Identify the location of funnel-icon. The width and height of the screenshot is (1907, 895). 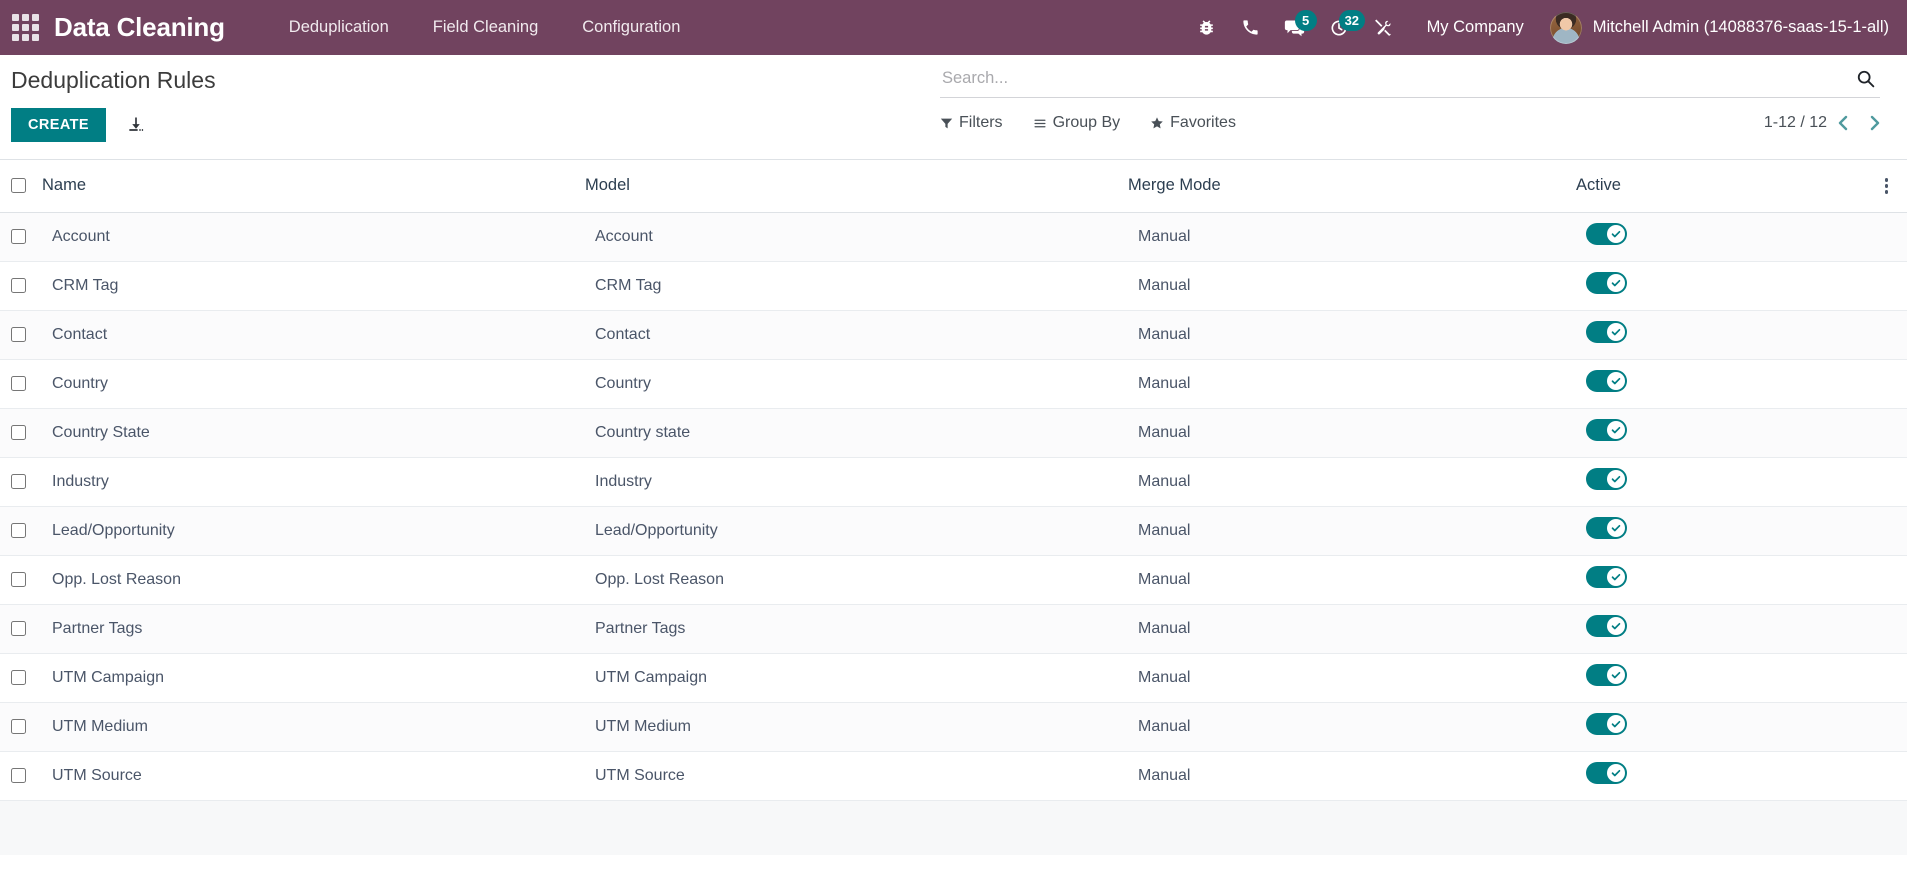
(946, 123).